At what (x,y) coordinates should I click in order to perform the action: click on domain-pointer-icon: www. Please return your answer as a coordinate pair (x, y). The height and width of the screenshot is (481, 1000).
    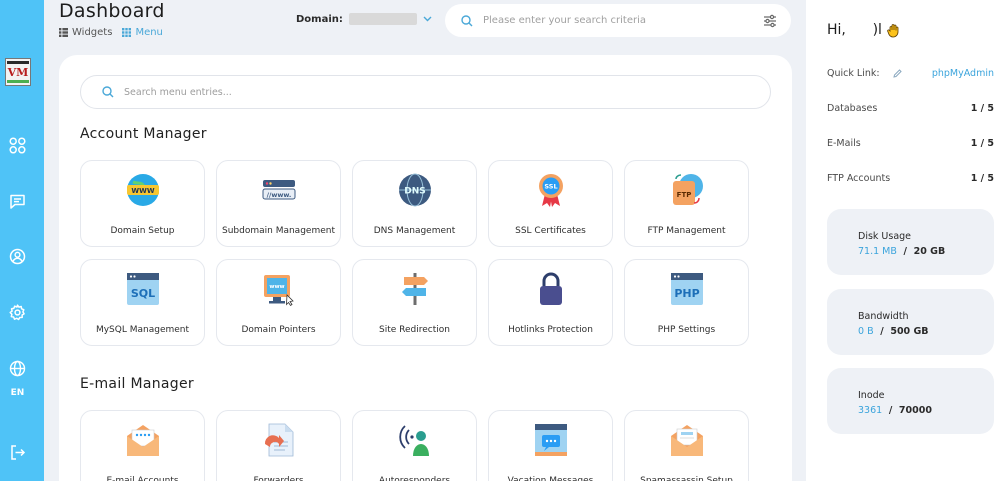
    Looking at the image, I should click on (278, 289).